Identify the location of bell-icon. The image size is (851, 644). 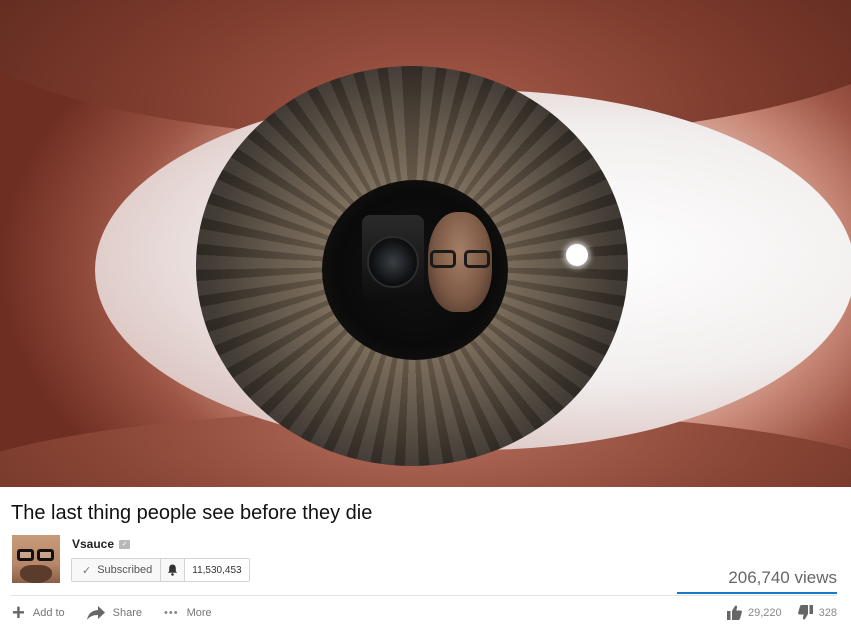
(173, 570).